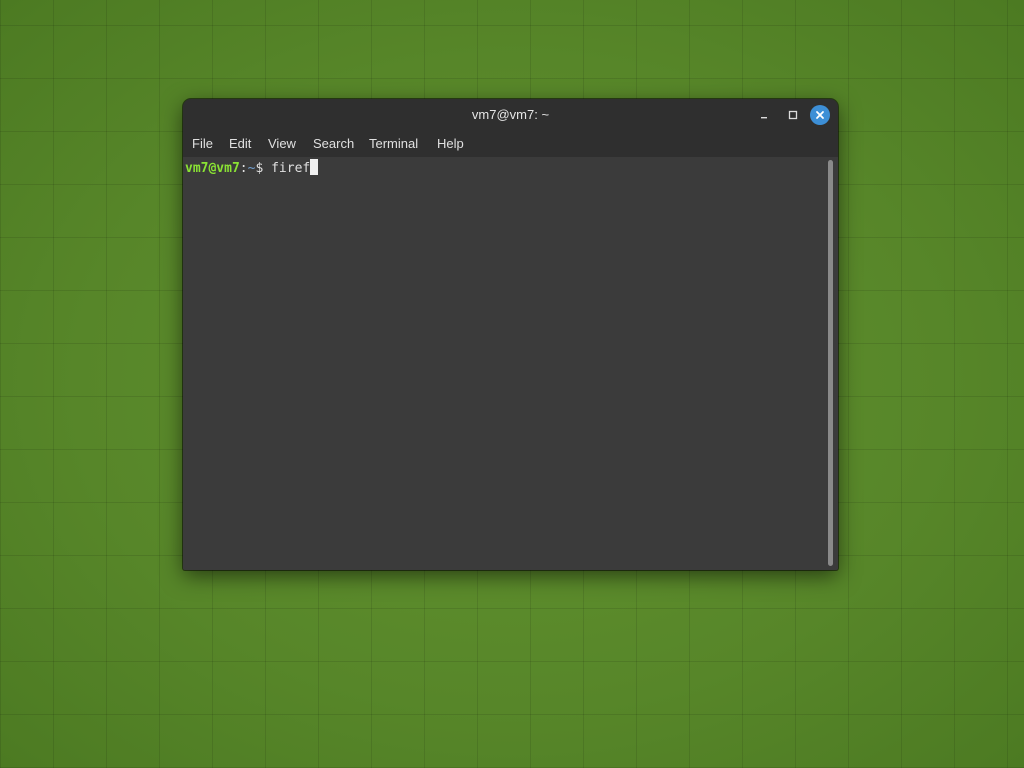  I want to click on window-title: vm7@vm7: ~, so click(510, 114).